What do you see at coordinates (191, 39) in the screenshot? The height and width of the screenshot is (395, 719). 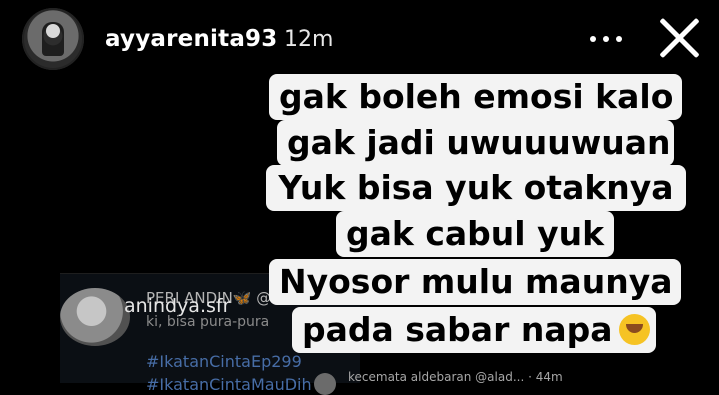 I see `username: ayyarenita93` at bounding box center [191, 39].